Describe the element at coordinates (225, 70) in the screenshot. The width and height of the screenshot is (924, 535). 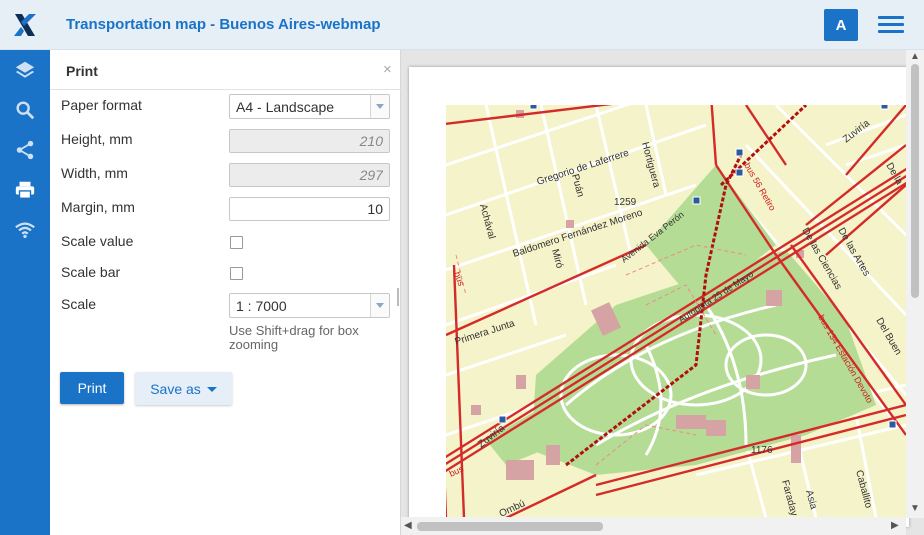
I see `panel-header: Print ×` at that location.